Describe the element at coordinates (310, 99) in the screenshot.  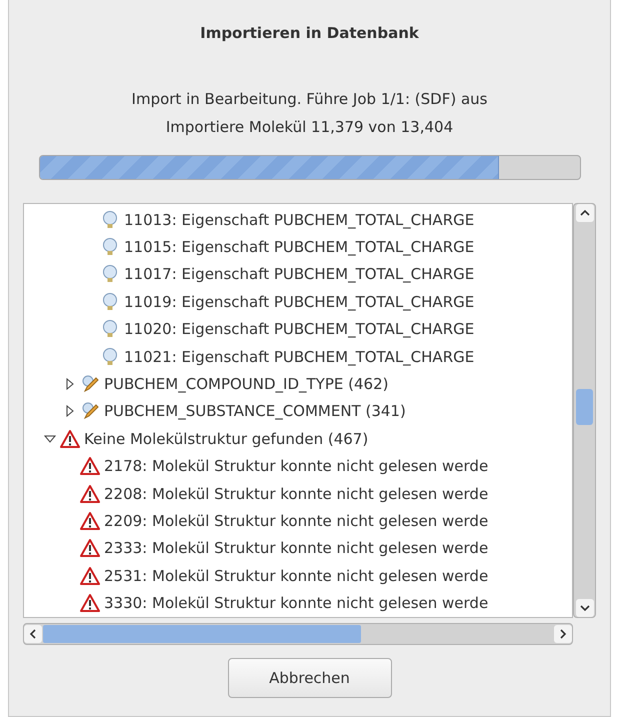
I see `status-text: Import in Bearbeitung. Führe Job 1/1: (SDF) aus` at that location.